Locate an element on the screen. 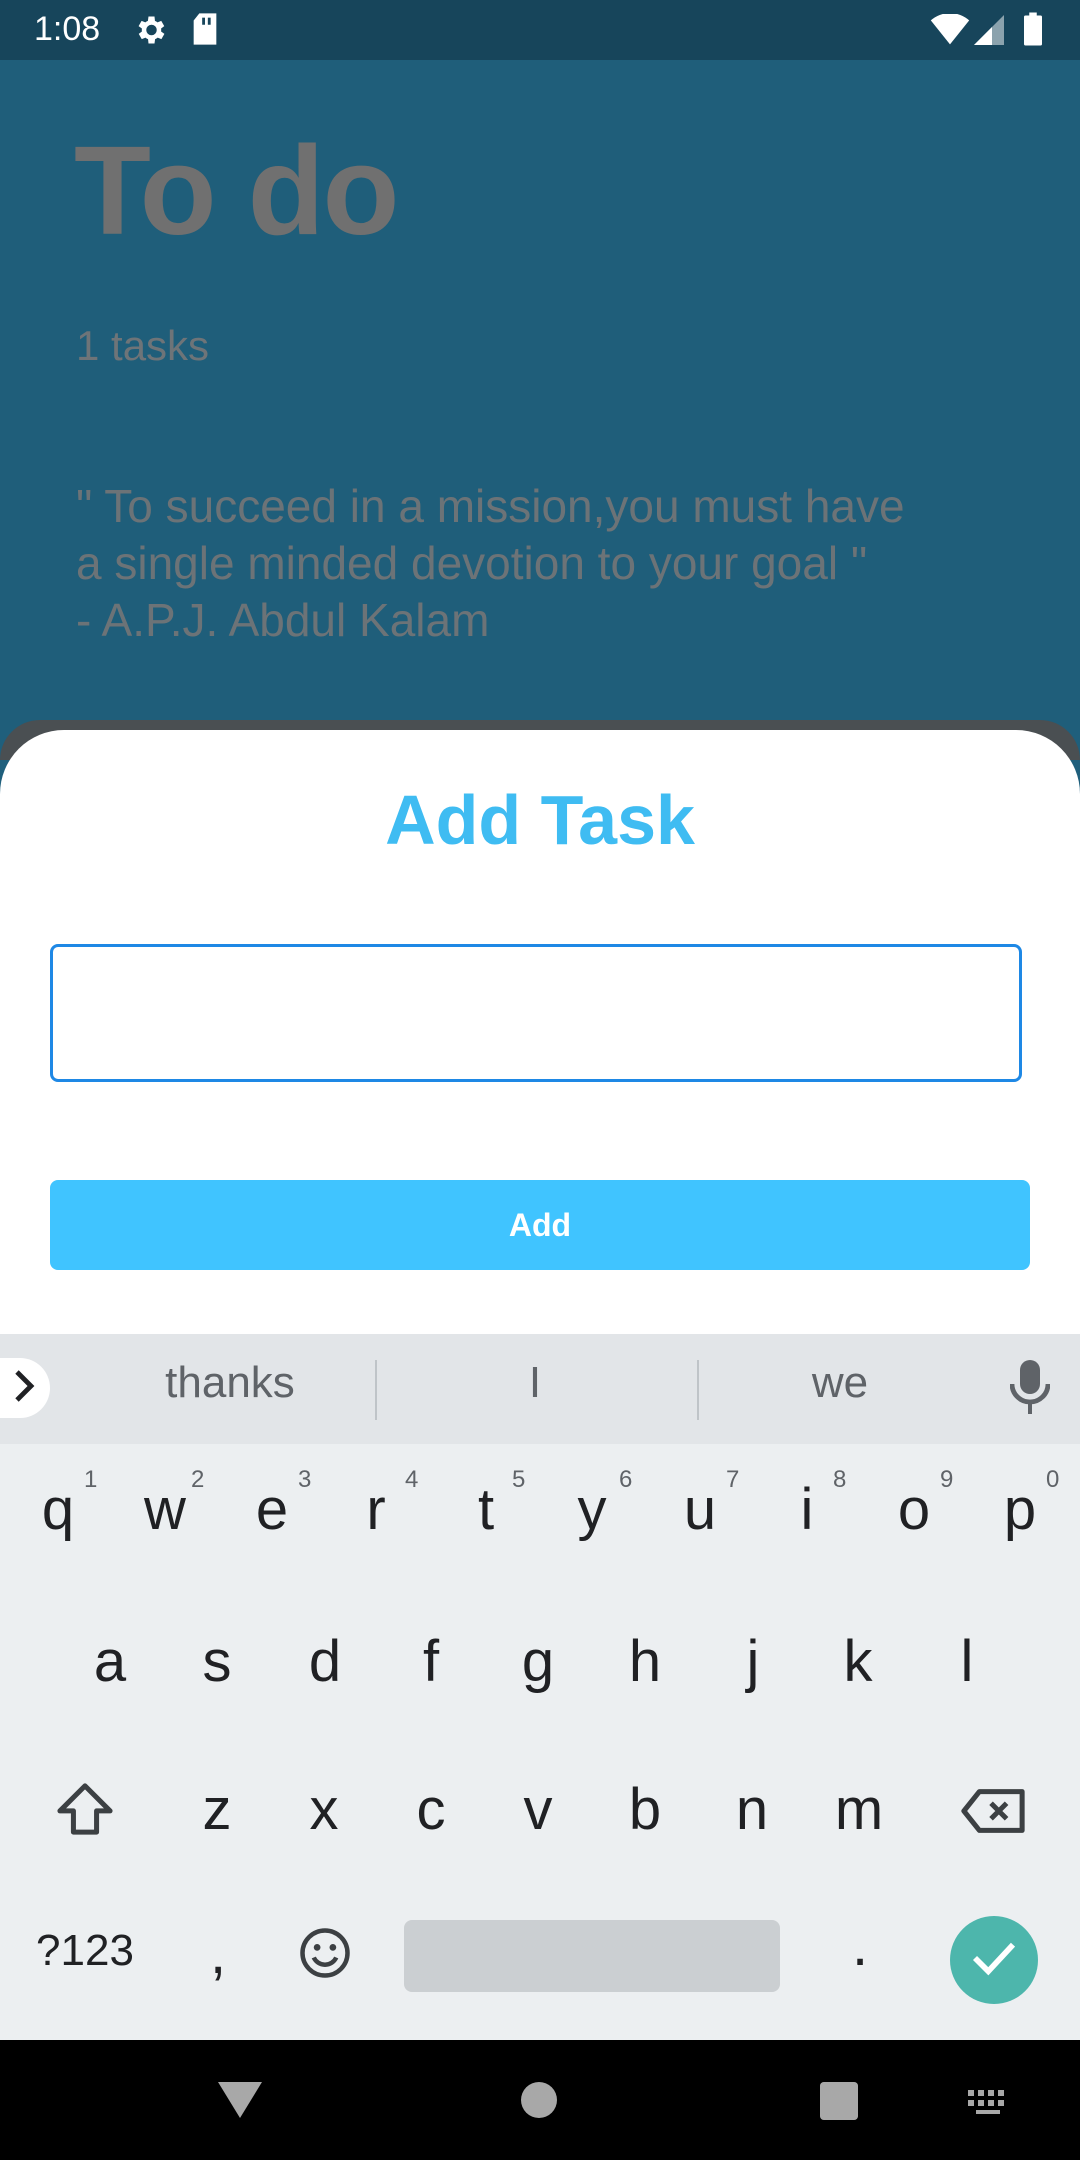 Image resolution: width=1080 pixels, height=2160 pixels. add-button: Add is located at coordinates (540, 1225).